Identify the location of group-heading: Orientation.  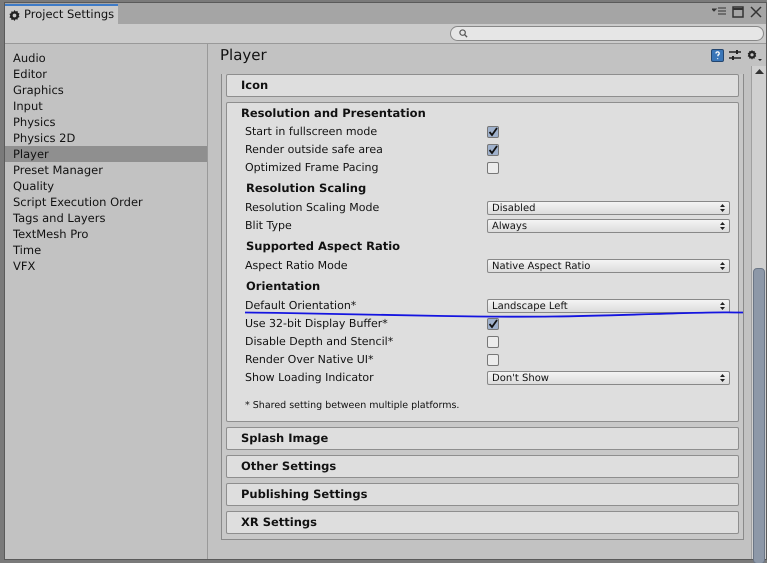
(282, 286).